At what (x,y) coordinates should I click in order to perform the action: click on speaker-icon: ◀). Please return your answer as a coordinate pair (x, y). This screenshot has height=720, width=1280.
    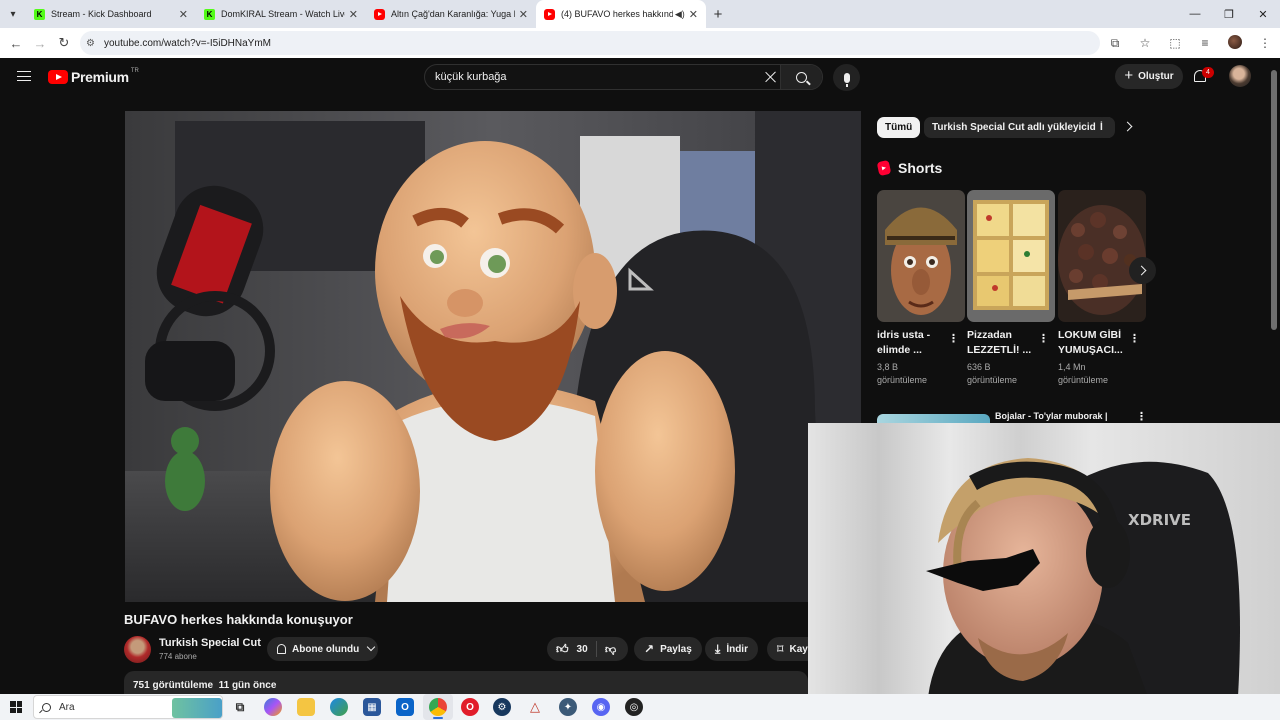
    Looking at the image, I should click on (680, 14).